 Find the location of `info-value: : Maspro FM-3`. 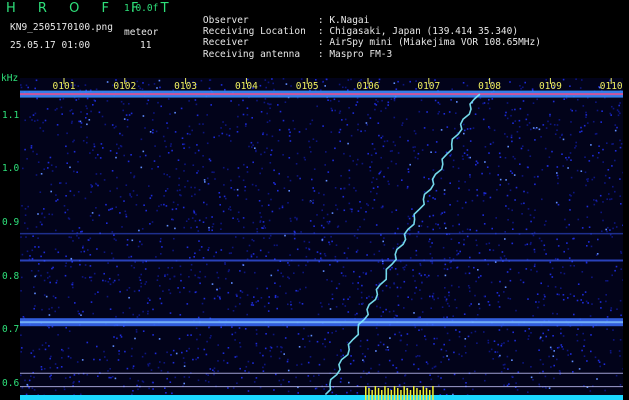

info-value: : Maspro FM-3 is located at coordinates (355, 54).